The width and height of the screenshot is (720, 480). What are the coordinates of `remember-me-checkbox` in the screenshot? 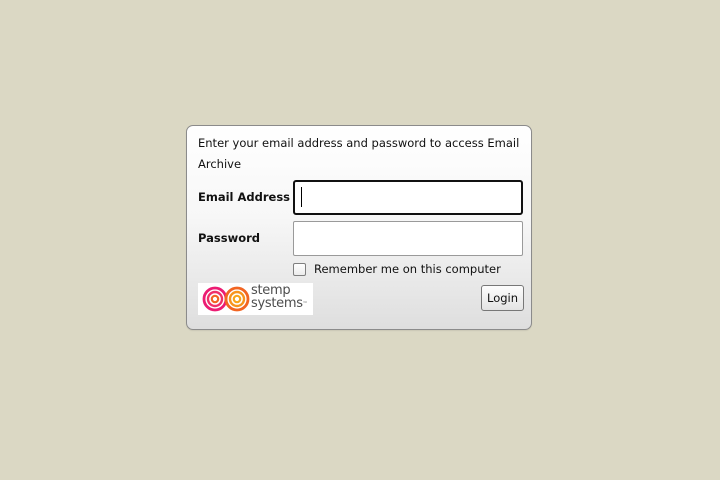 It's located at (299, 269).